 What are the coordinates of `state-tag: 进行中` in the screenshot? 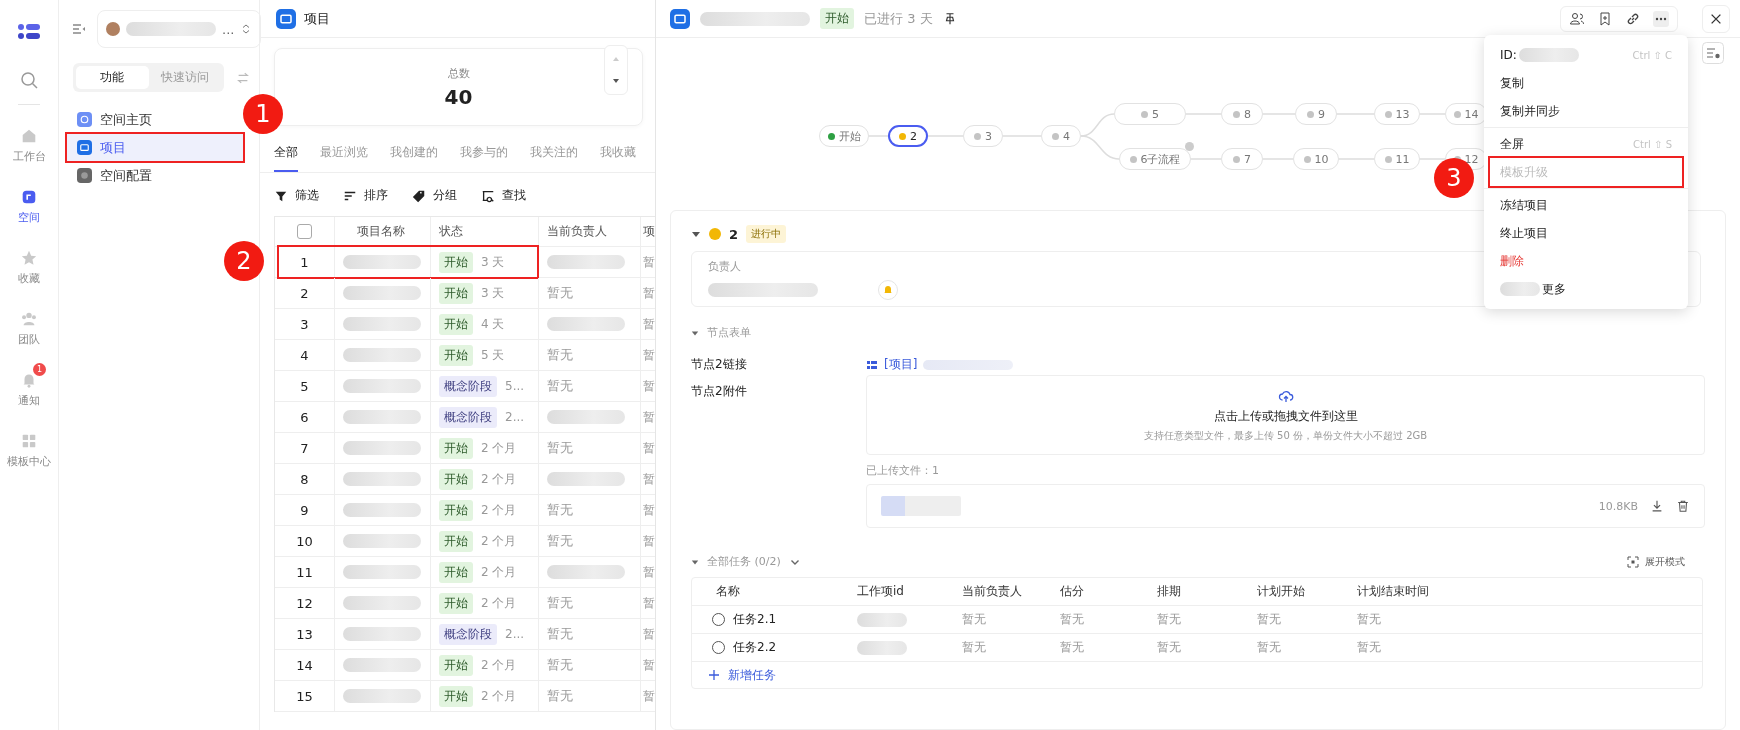 It's located at (766, 234).